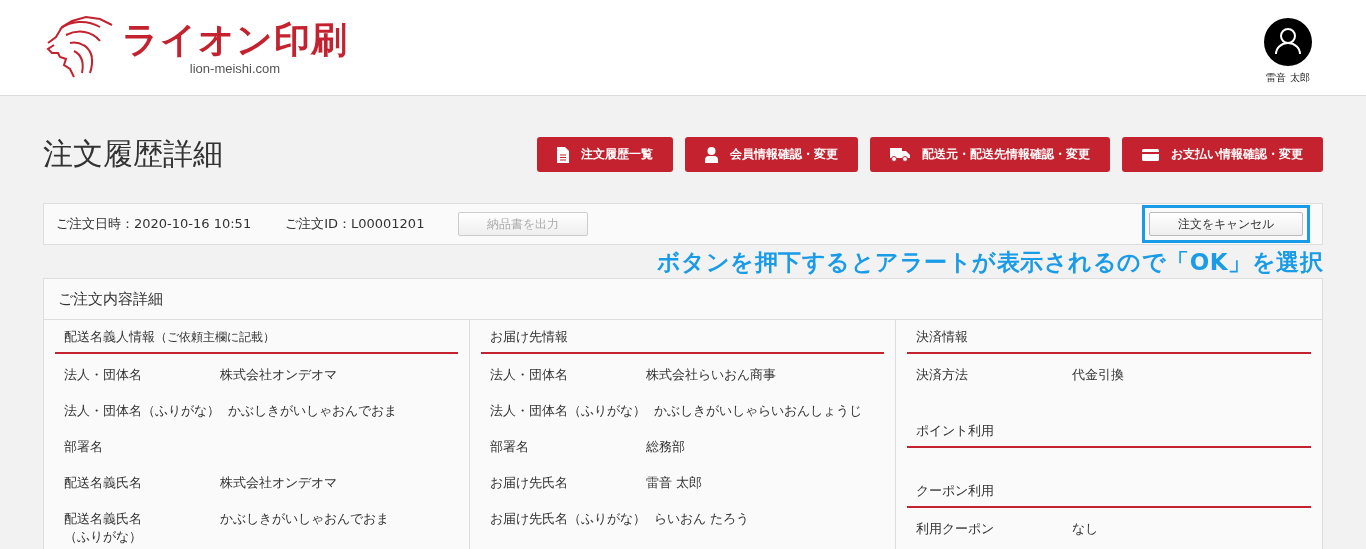  Describe the element at coordinates (989, 262) in the screenshot. I see `annotation-text: ボタンを押下するとアラートが表示されるので「OK」を選択` at that location.